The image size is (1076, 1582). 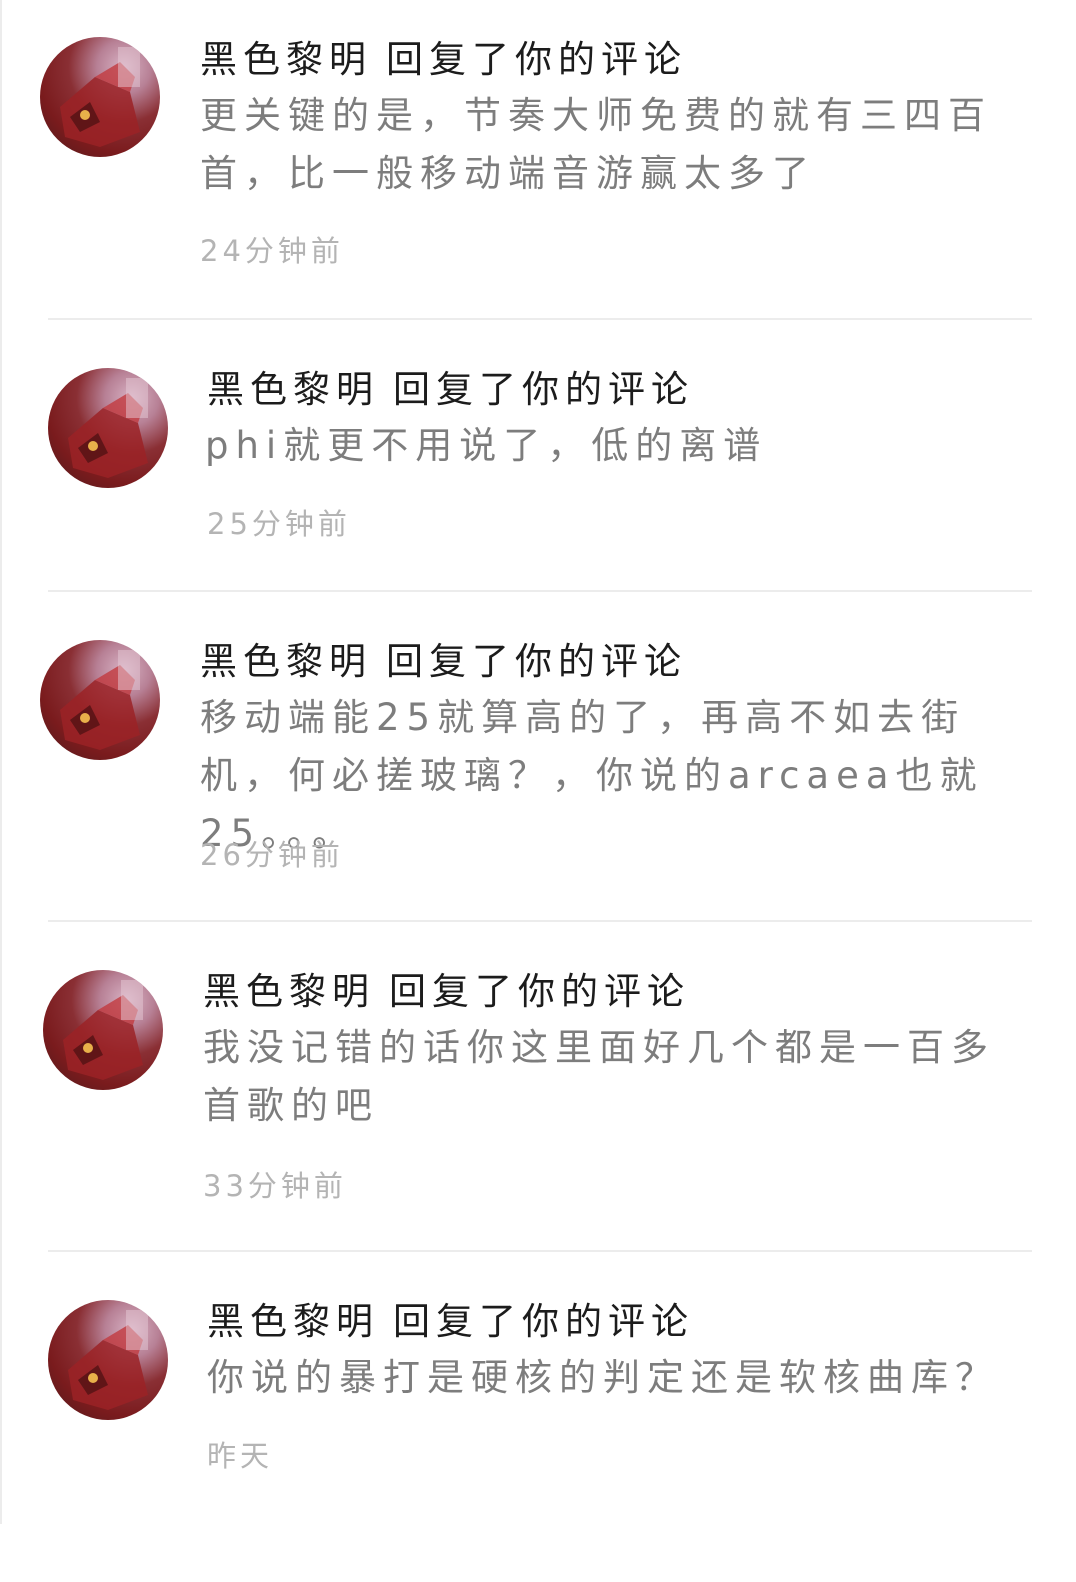 What do you see at coordinates (599, 1076) in the screenshot?
I see `reply-text: 我没记错的话你这里面好几个都是一百多首歌的吧` at bounding box center [599, 1076].